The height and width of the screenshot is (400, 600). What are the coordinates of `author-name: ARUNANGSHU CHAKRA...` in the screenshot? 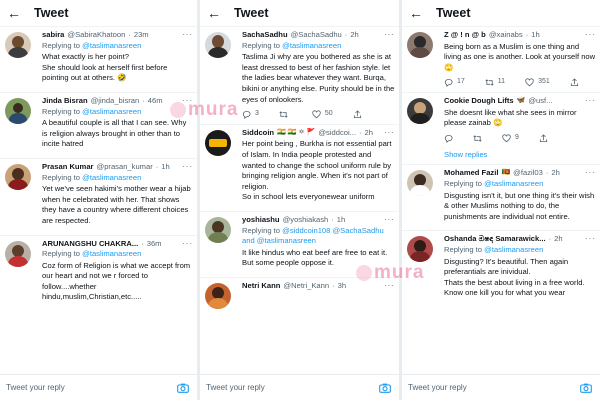 It's located at (90, 243).